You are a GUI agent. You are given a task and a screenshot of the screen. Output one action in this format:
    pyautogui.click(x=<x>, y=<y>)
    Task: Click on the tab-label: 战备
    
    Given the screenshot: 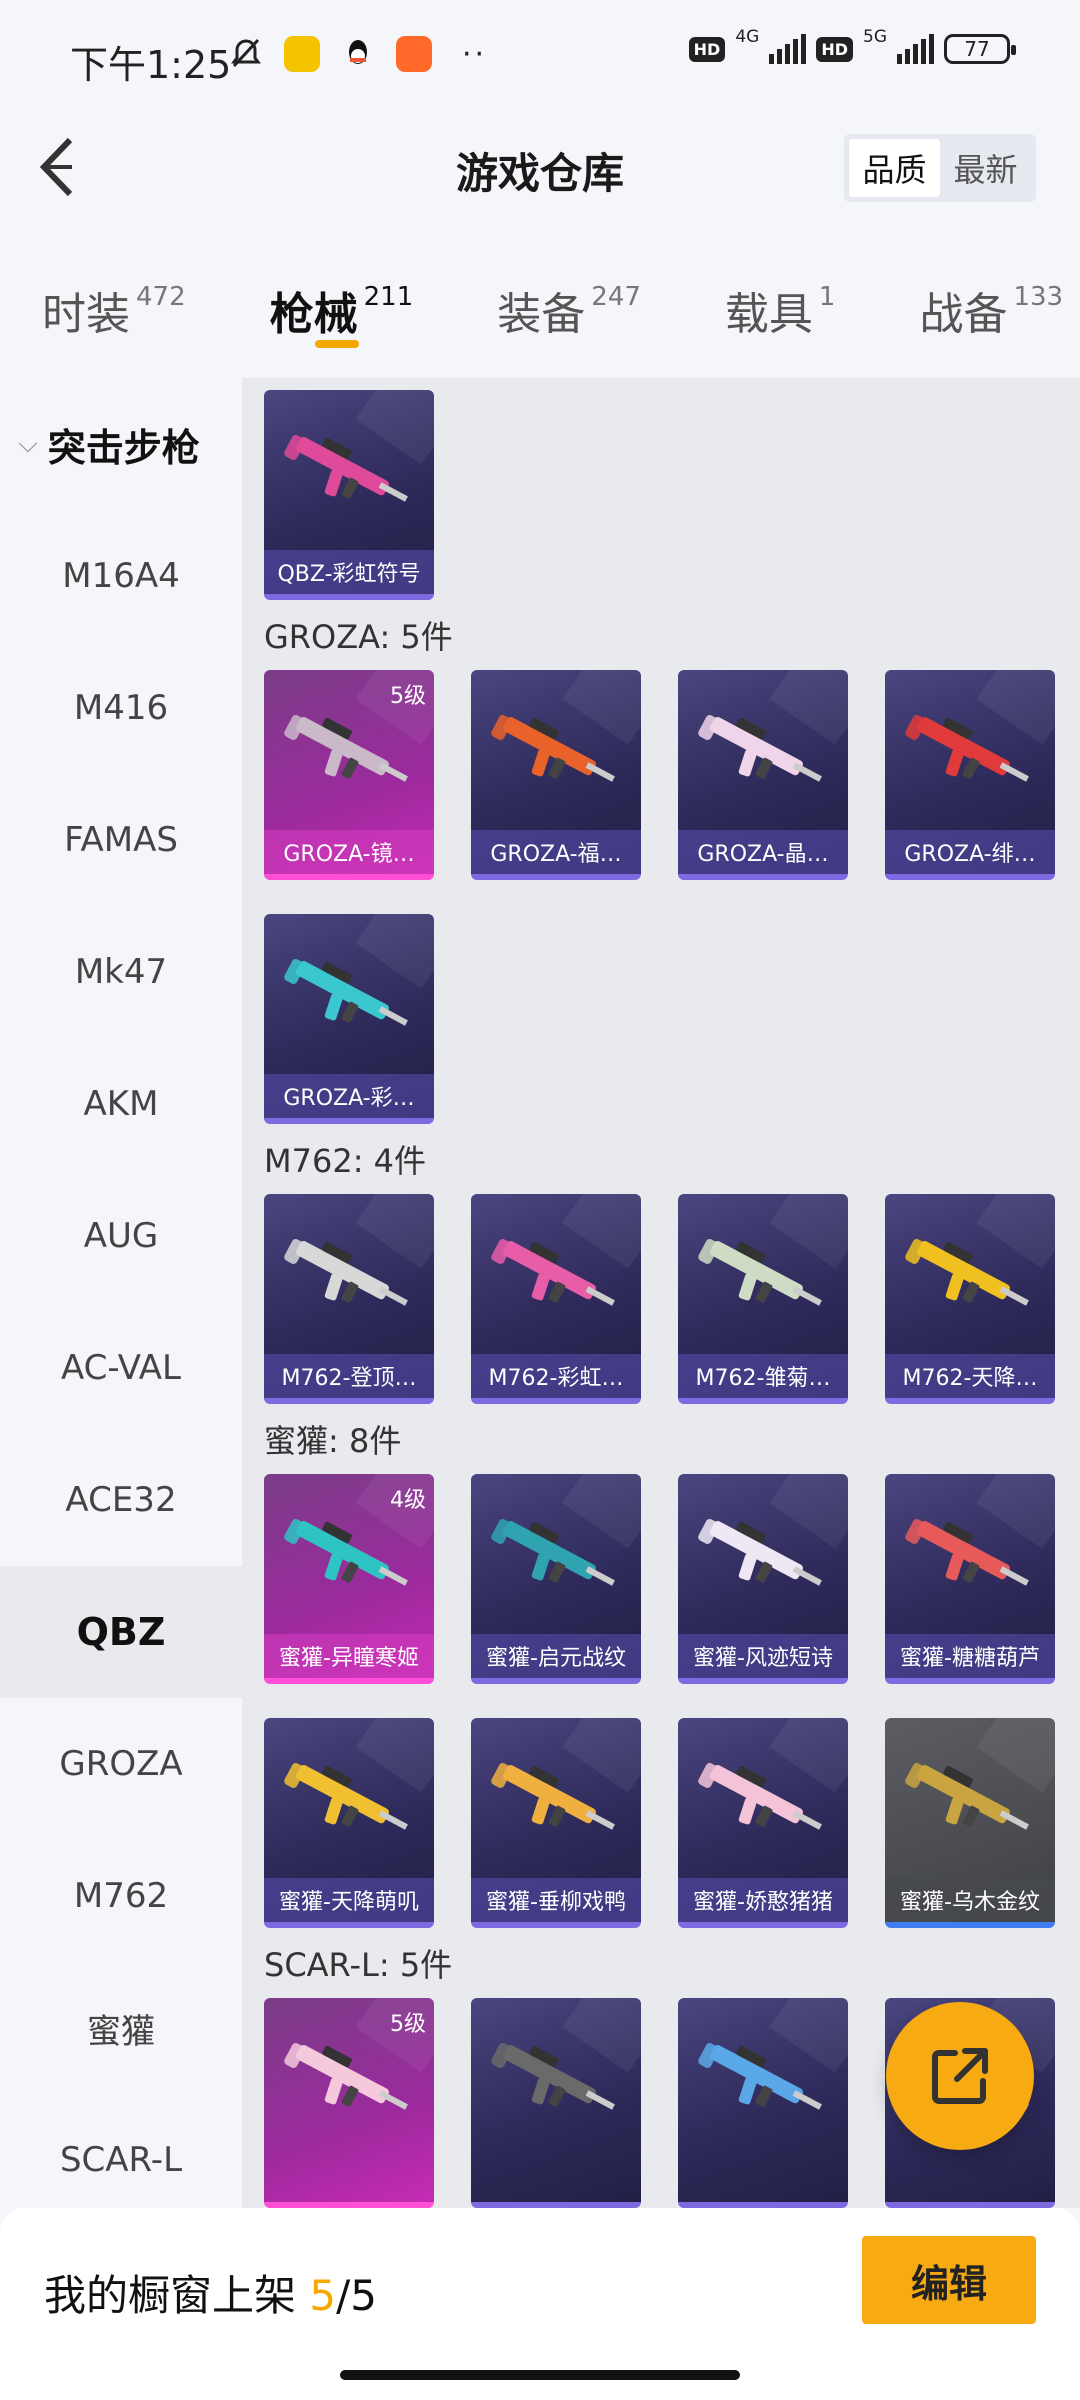 What is the action you would take?
    pyautogui.click(x=963, y=314)
    